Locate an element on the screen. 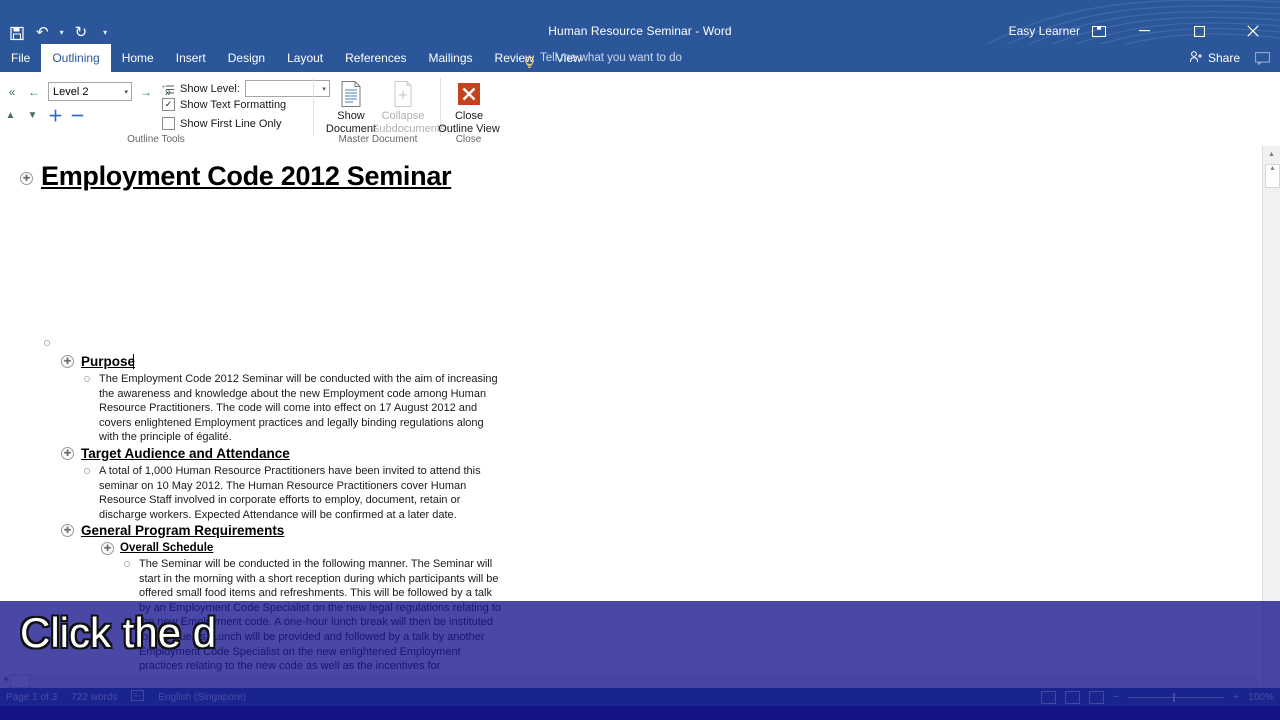  collapse-subdocuments-button: Collapse Subdocuments is located at coordinates (408, 107).